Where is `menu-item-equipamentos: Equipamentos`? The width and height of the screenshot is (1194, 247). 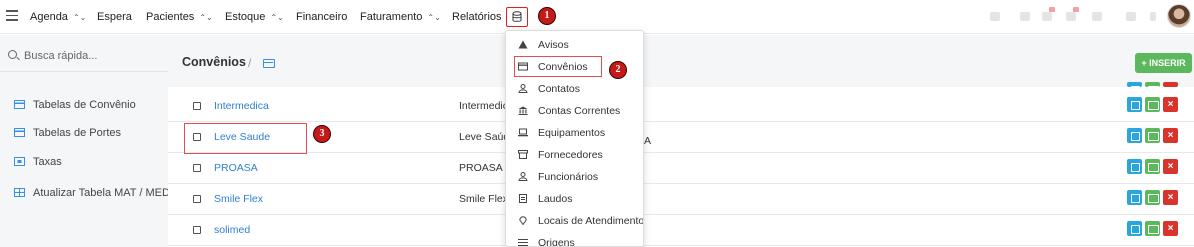
menu-item-equipamentos: Equipamentos is located at coordinates (574, 133).